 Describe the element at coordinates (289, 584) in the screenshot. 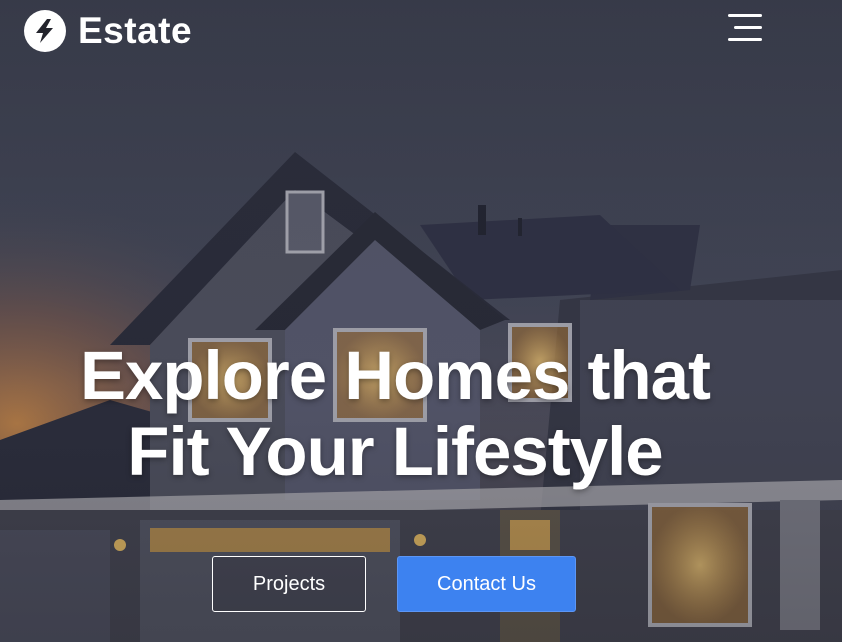

I see `projects-button: Projects` at that location.